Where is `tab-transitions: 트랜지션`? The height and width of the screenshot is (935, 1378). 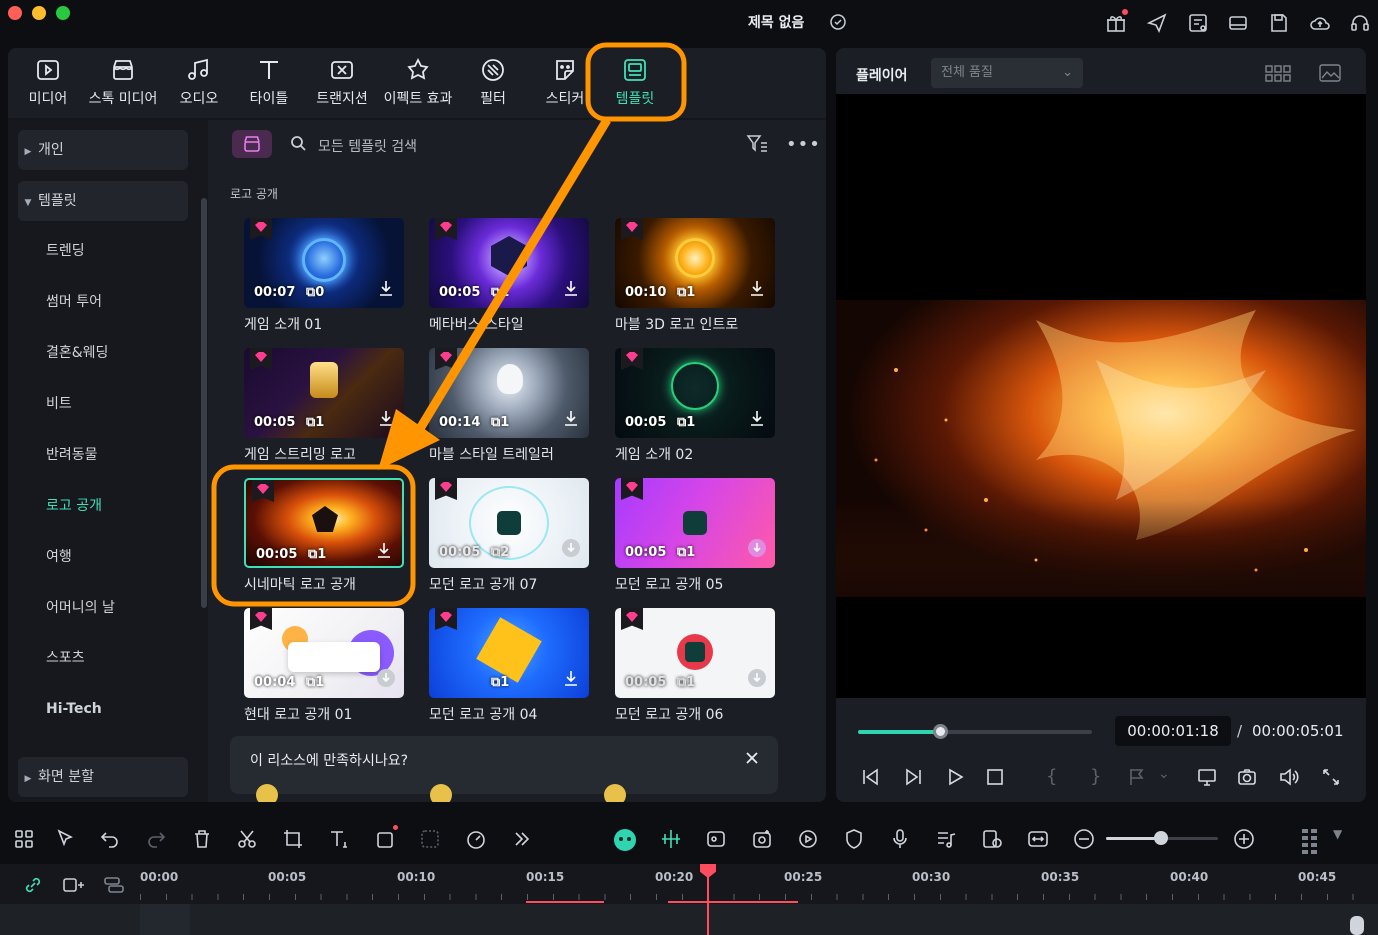 tab-transitions: 트랜지션 is located at coordinates (342, 84).